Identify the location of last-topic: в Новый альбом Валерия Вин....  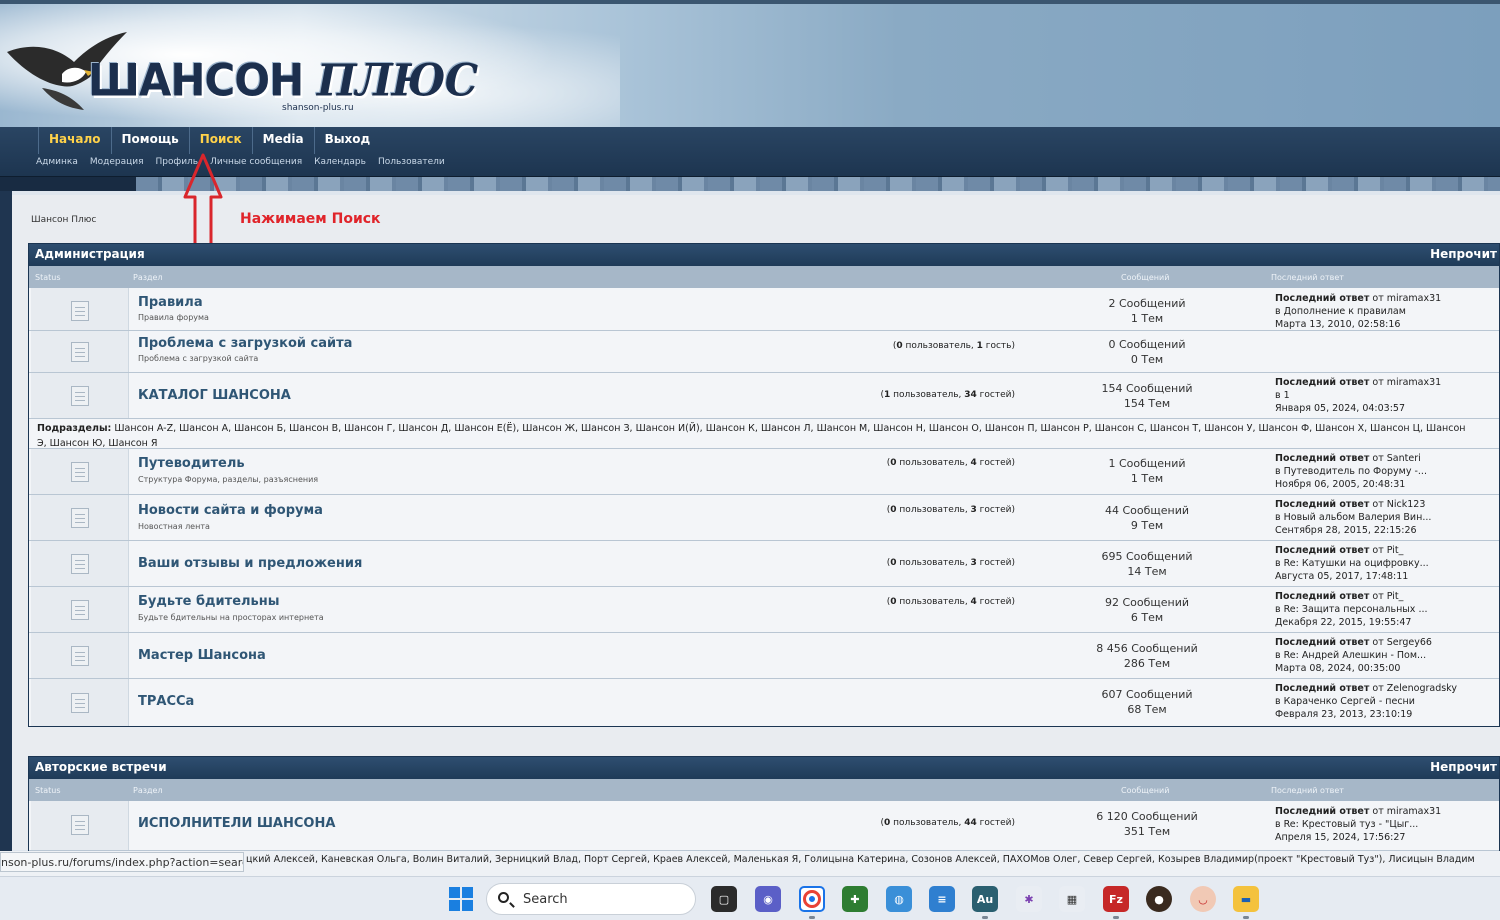
(1353, 517).